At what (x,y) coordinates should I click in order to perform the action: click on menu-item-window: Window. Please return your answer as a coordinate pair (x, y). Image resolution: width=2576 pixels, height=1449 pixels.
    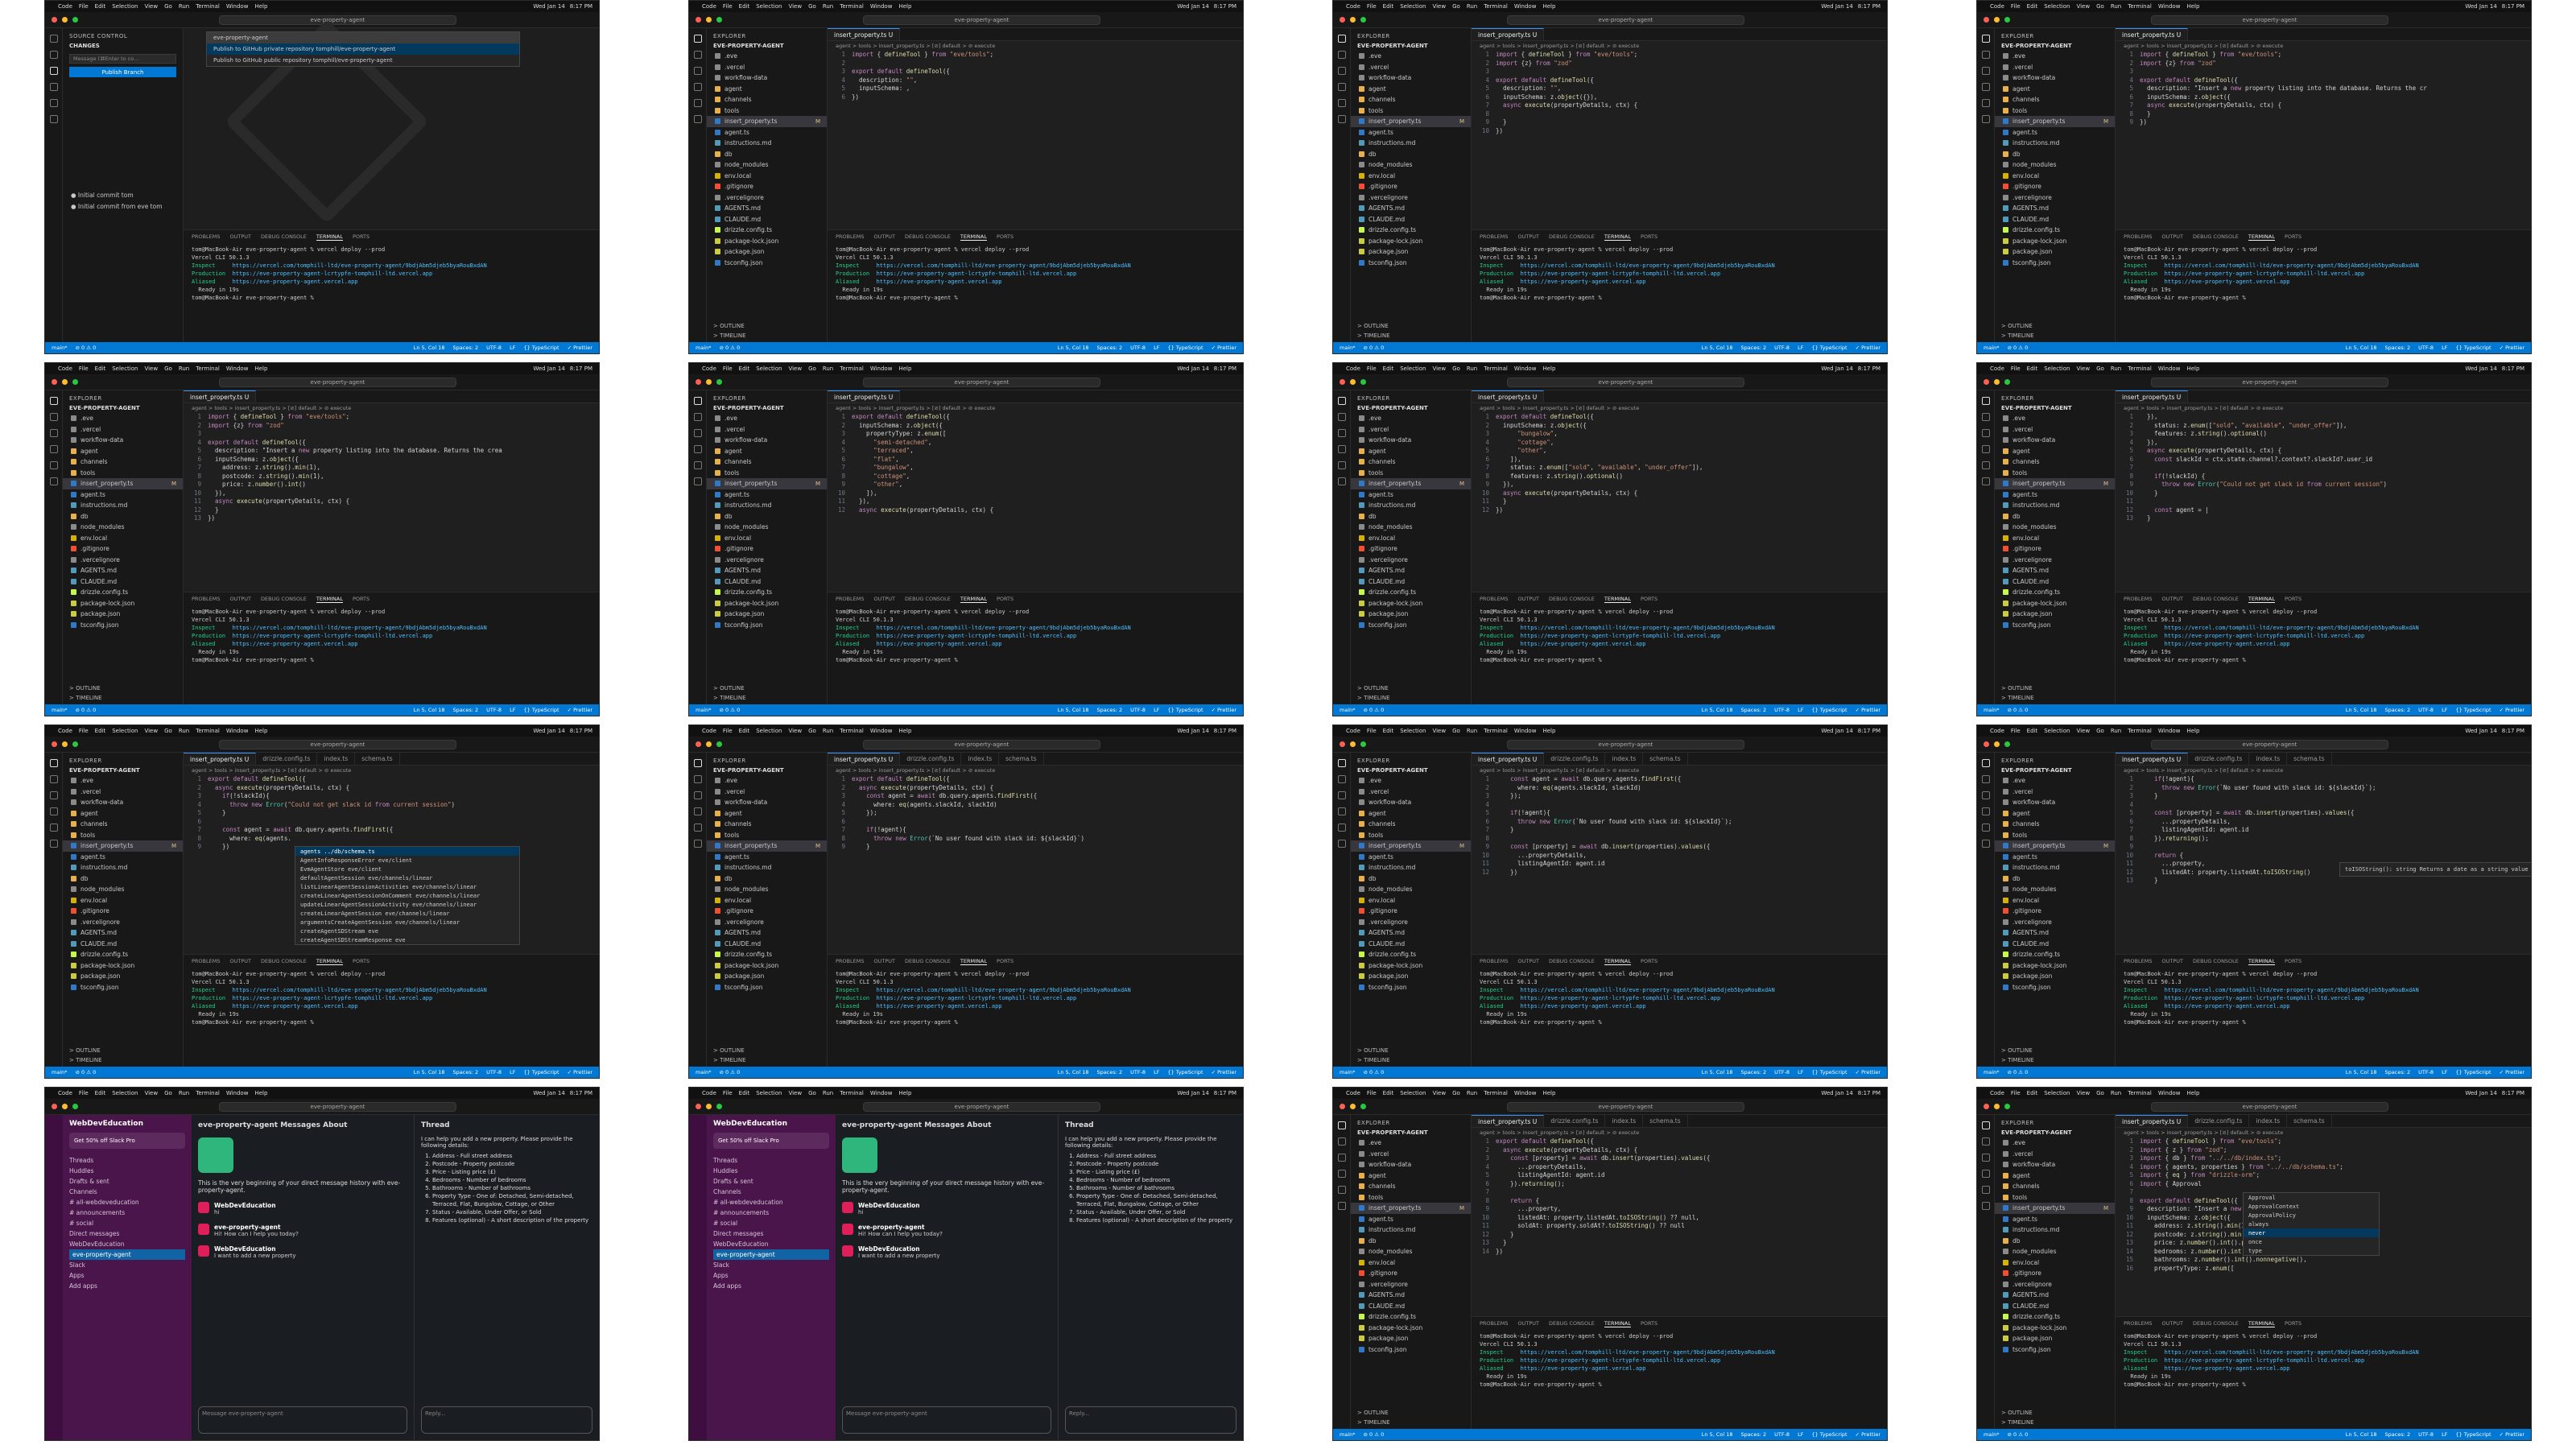
    Looking at the image, I should click on (2169, 731).